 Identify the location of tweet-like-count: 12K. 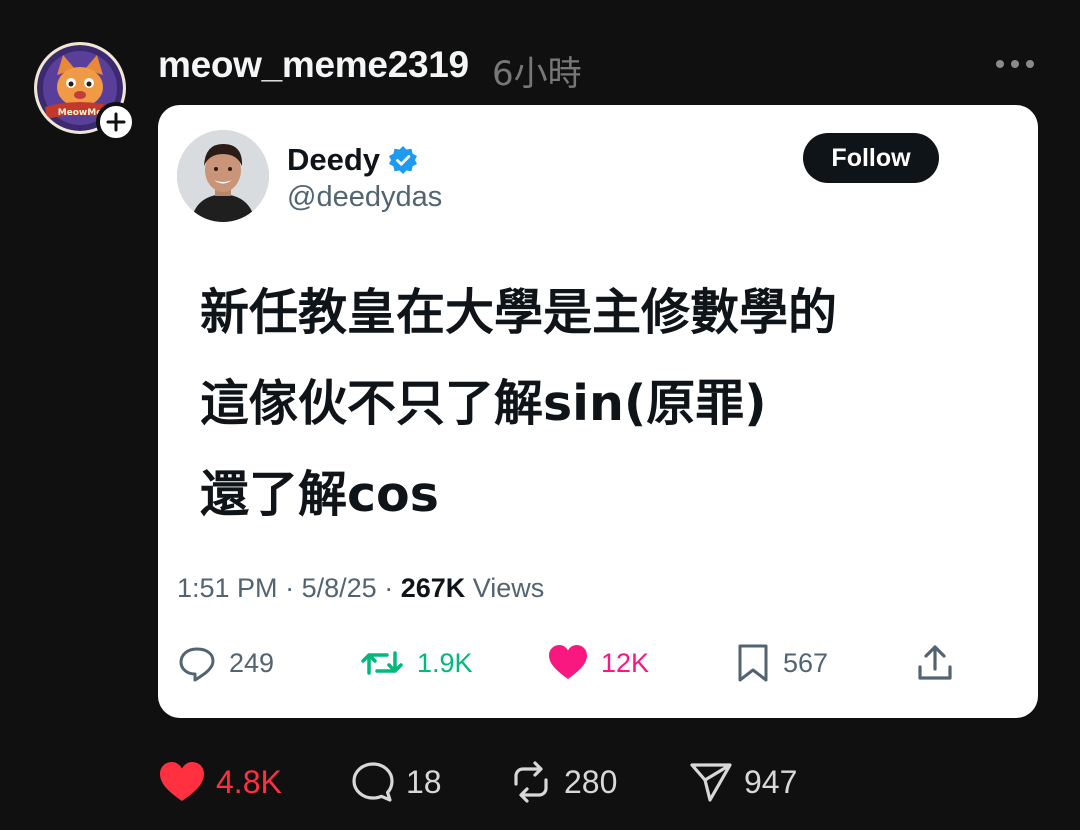
(625, 662).